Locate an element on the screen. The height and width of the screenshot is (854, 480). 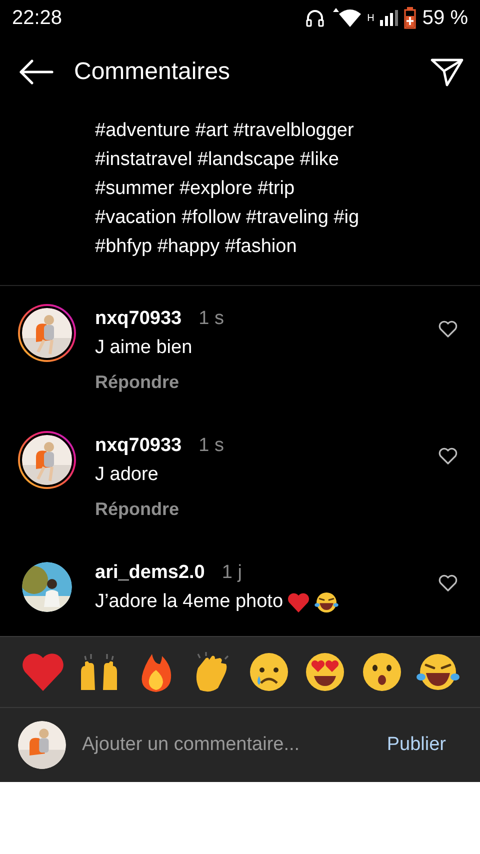
tears-of-joy-emoji-icon is located at coordinates (327, 602).